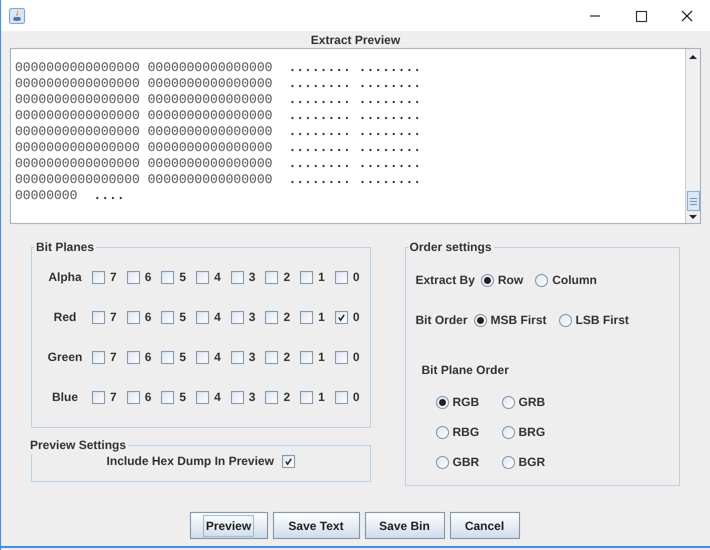  I want to click on option-label: Row, so click(511, 280).